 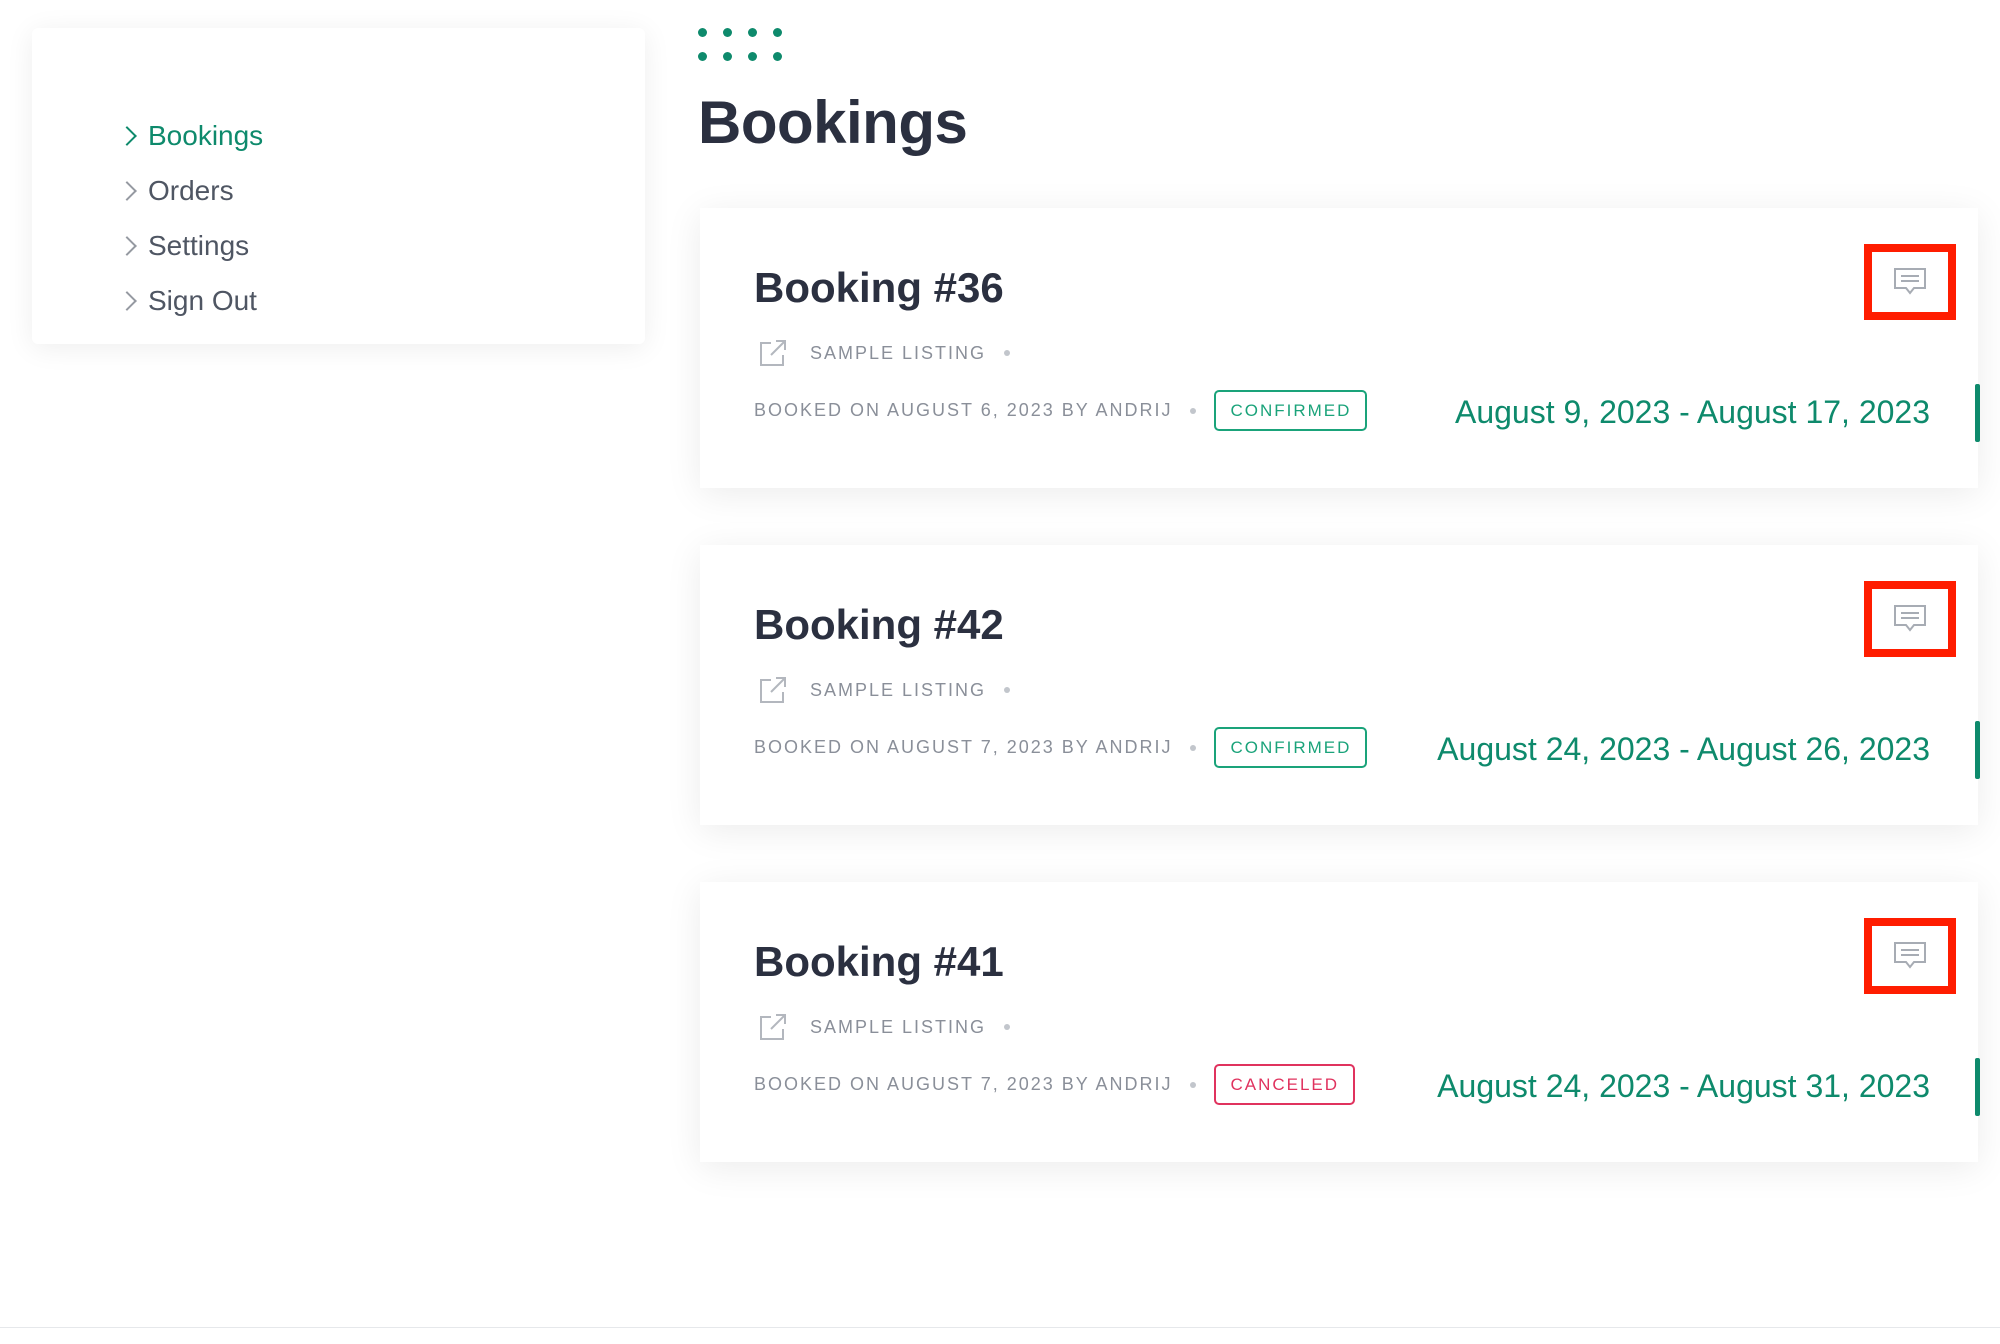 I want to click on footer-divider, so click(x=1000, y=1327).